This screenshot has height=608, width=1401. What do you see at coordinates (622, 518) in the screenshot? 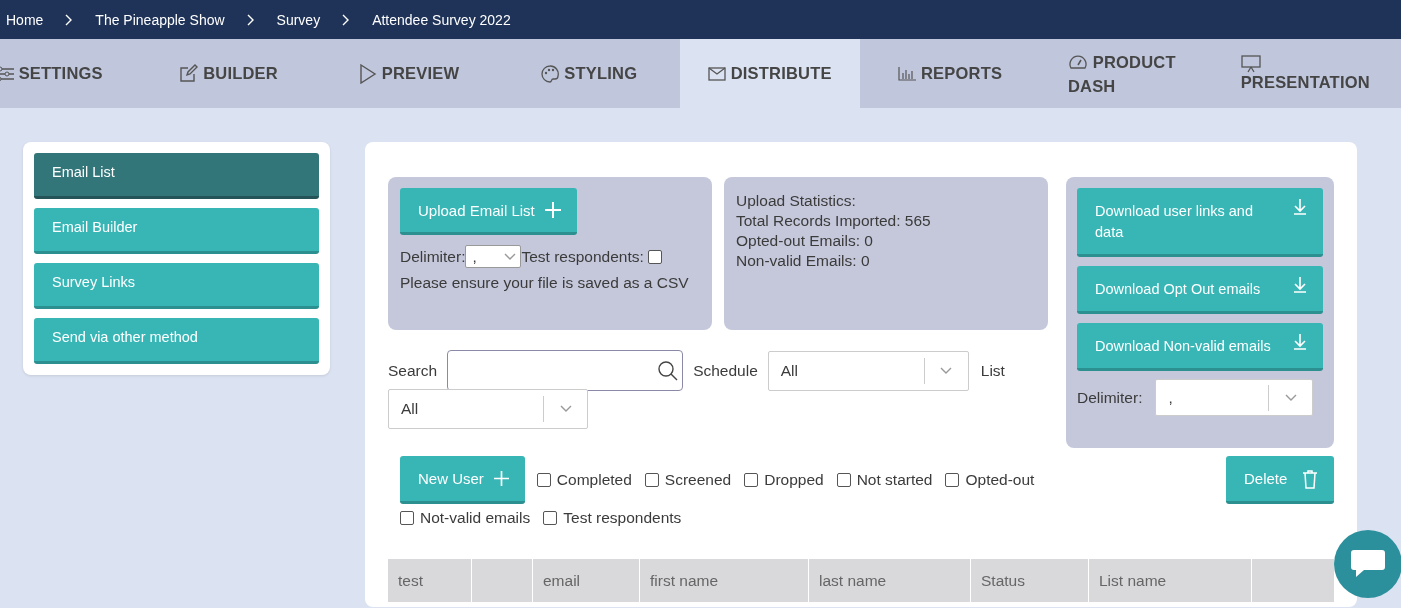
I see `checkbox-label: Test respondents` at bounding box center [622, 518].